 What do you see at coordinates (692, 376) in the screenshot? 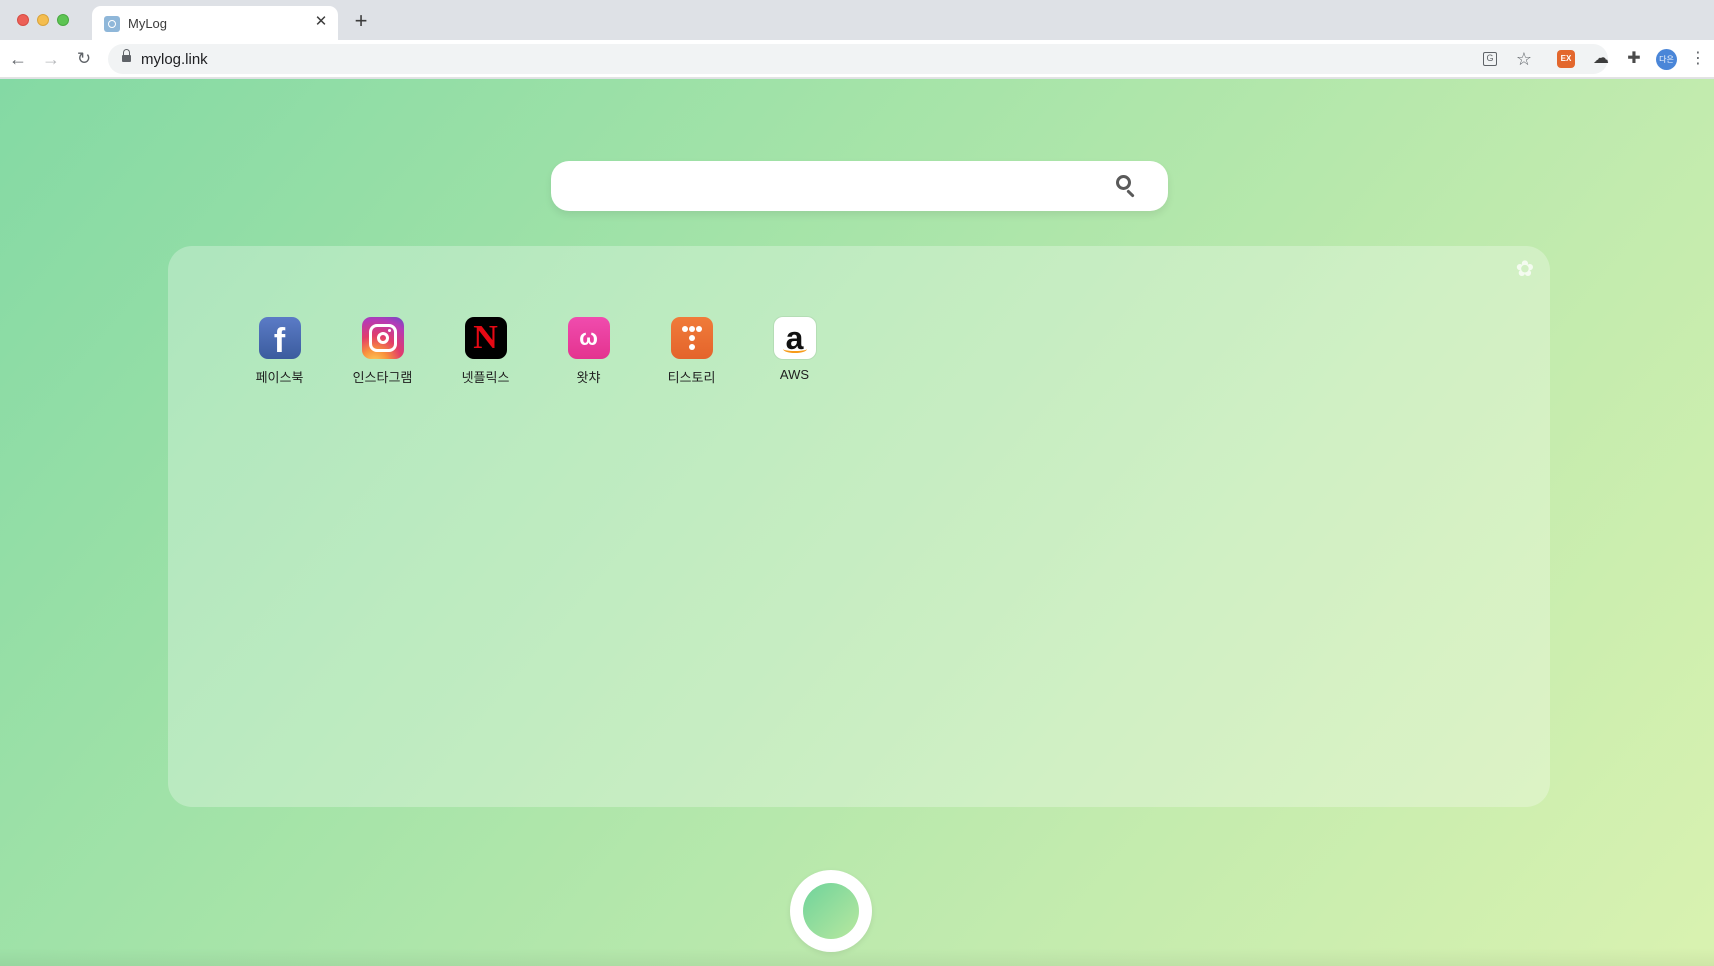
I see `shortcut-label: 티스토리` at bounding box center [692, 376].